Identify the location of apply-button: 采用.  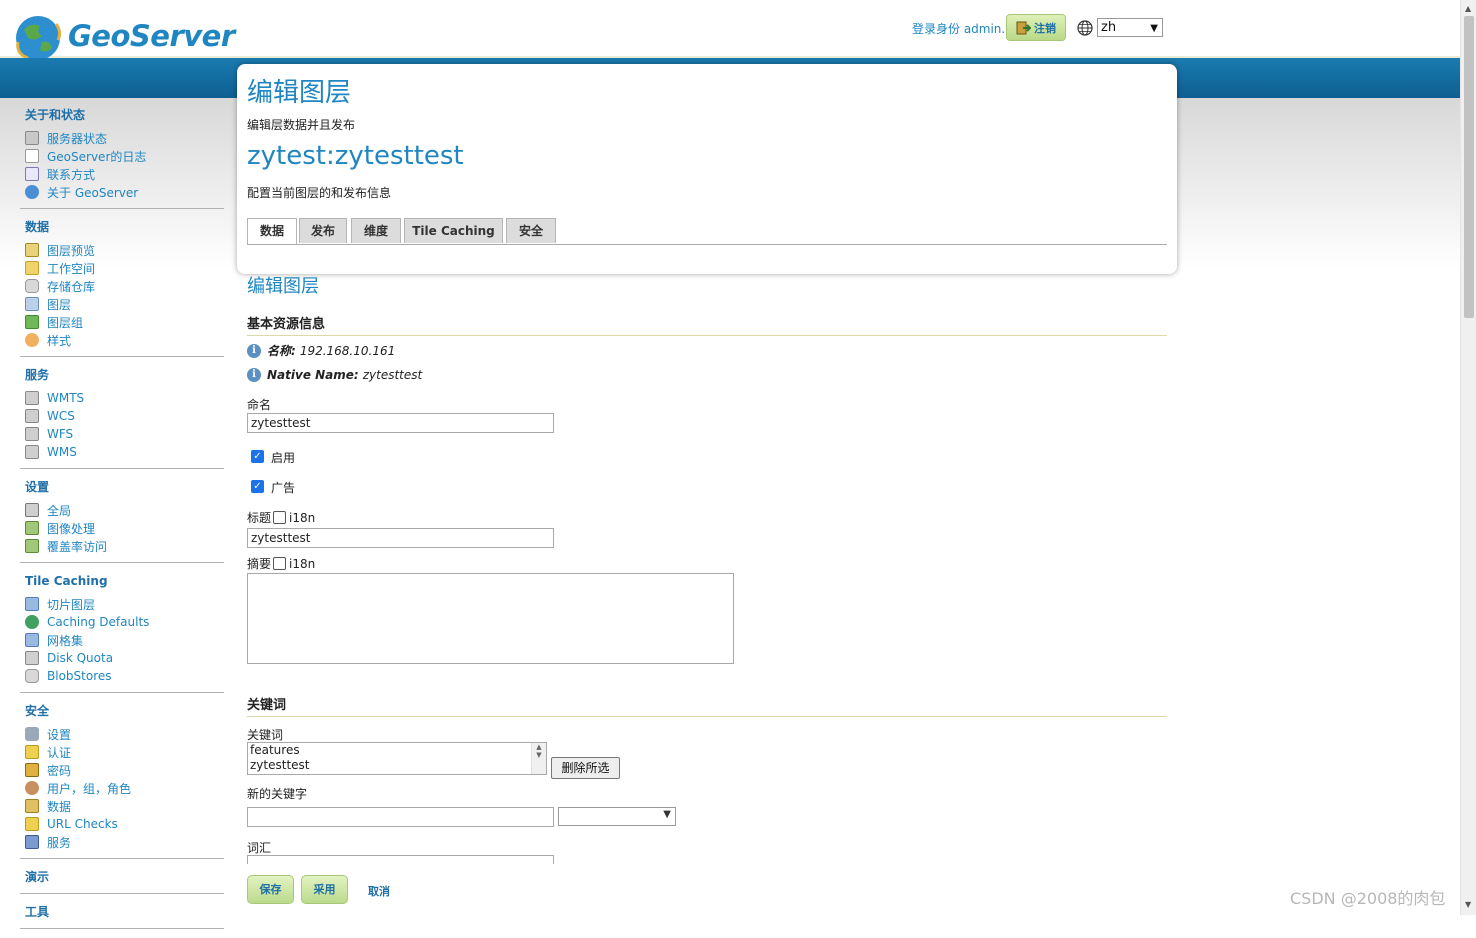
(324, 889).